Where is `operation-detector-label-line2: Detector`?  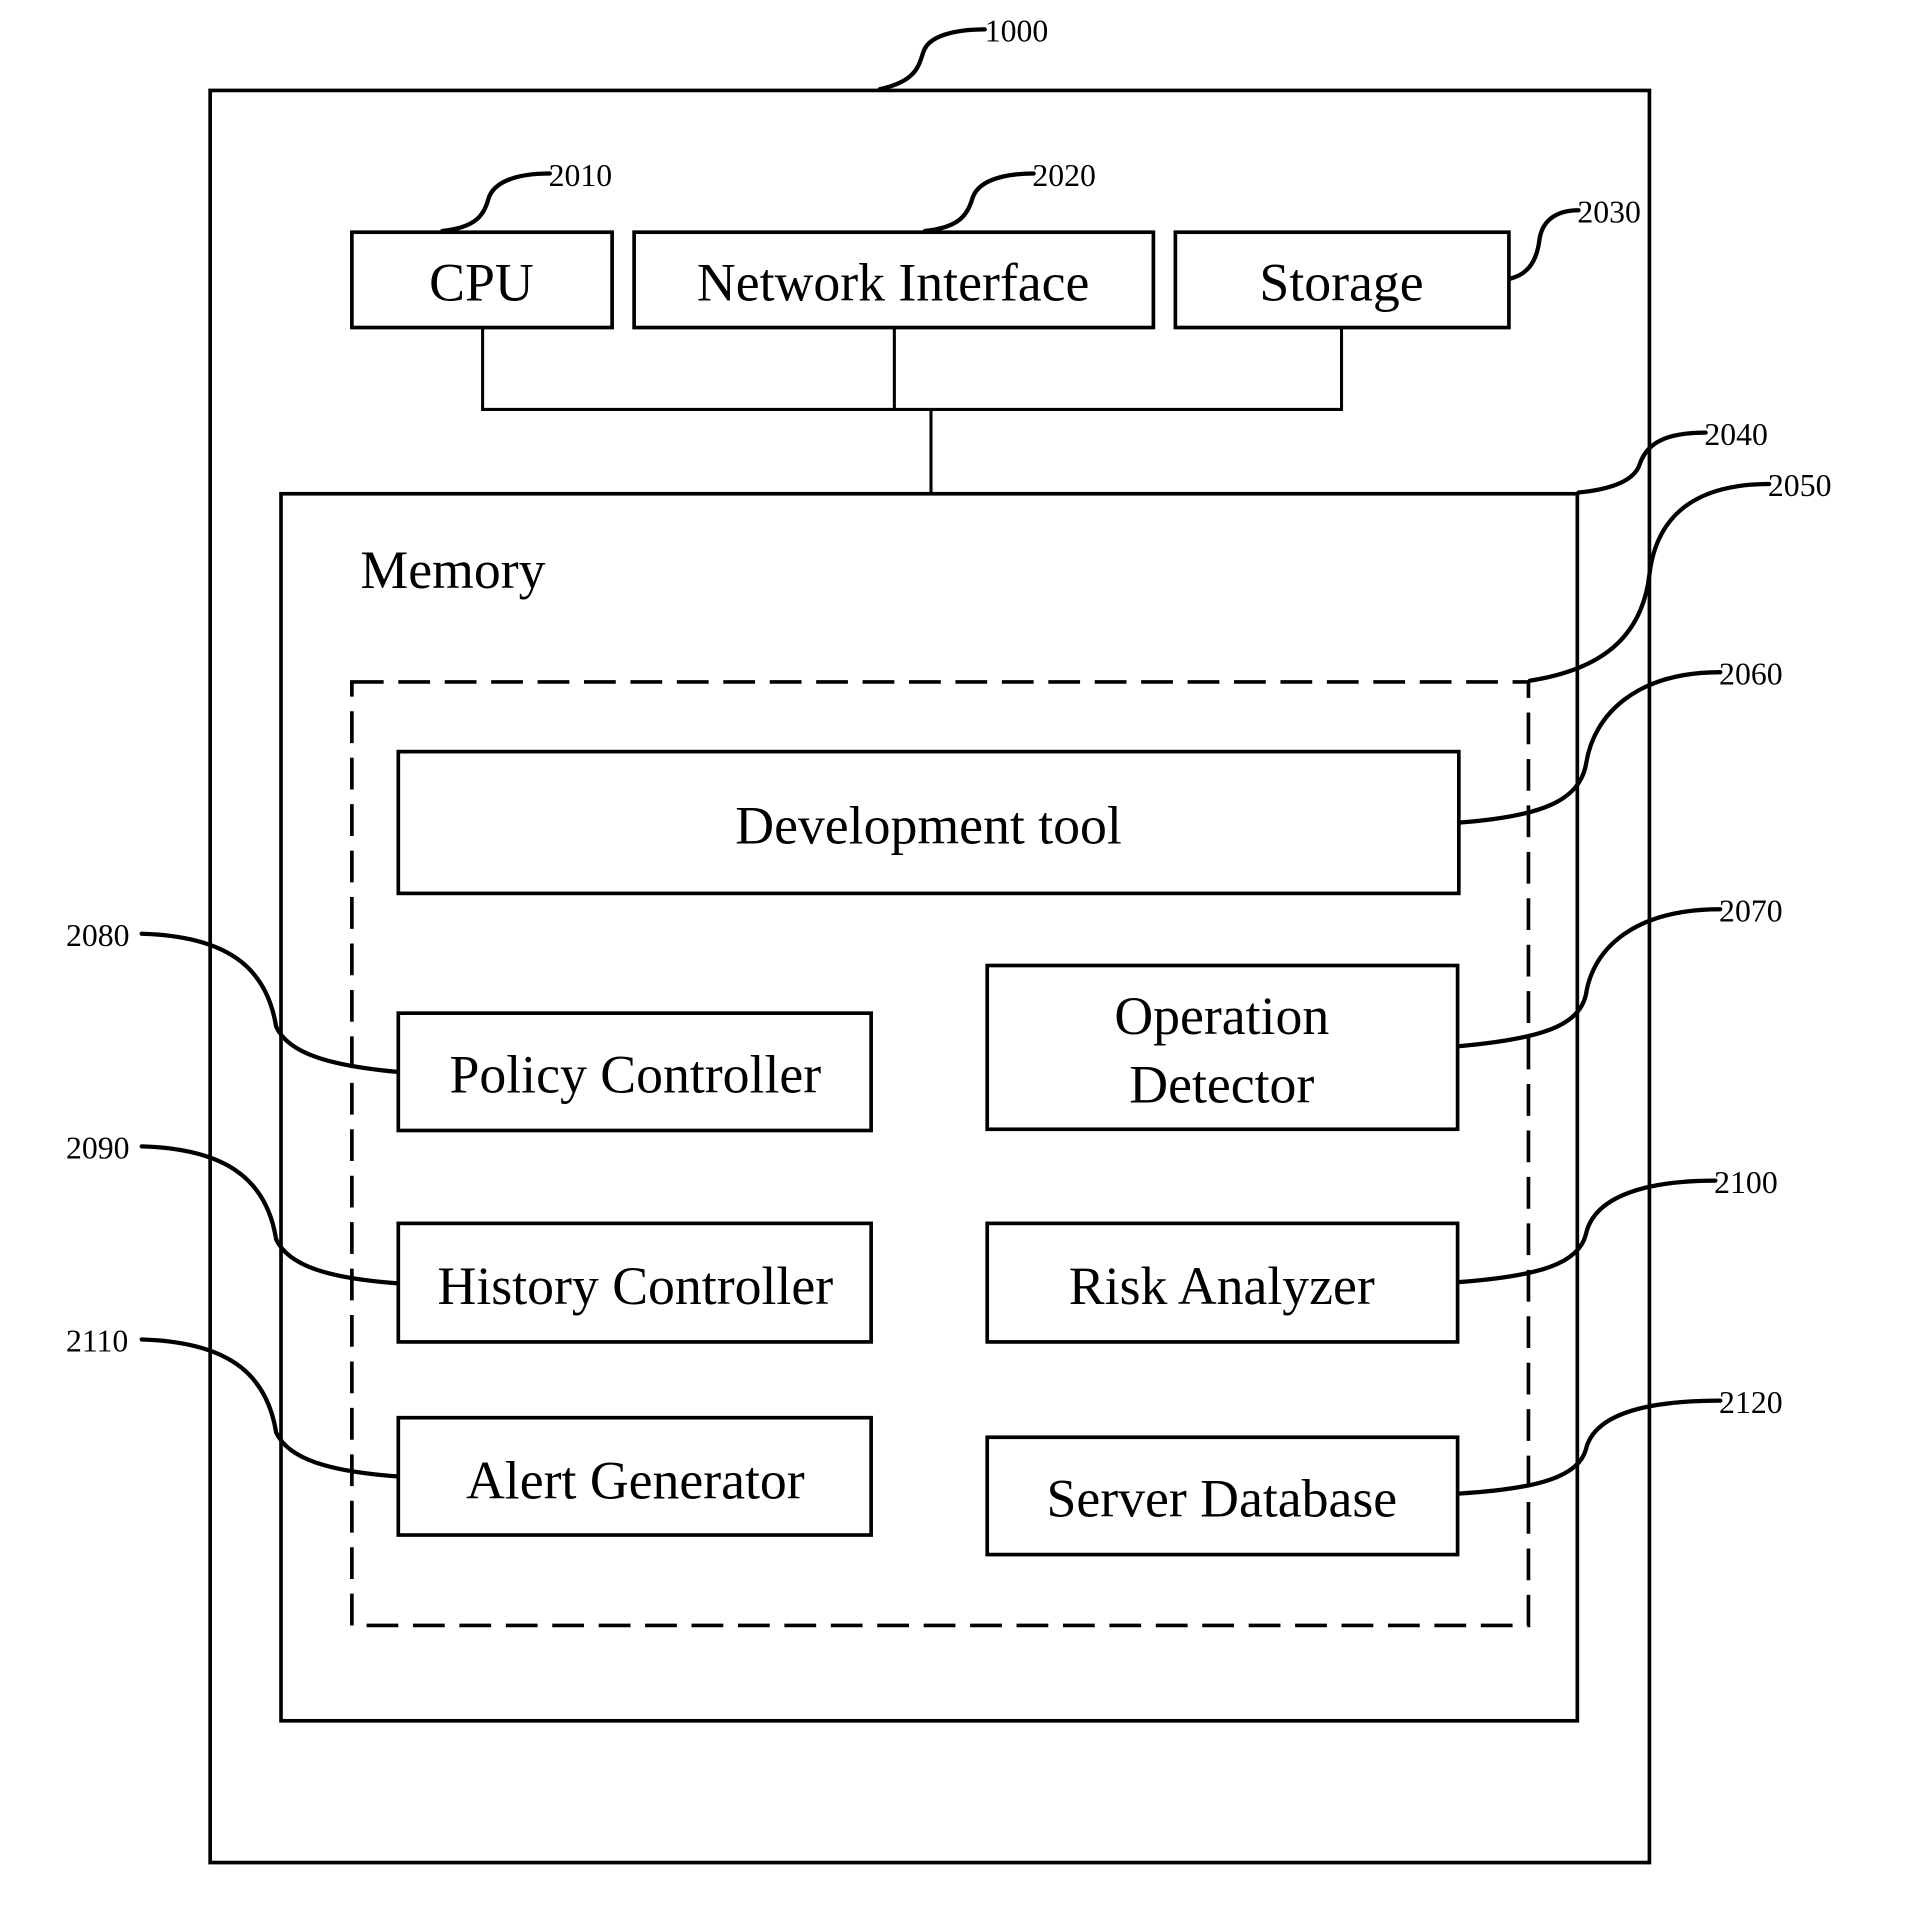
operation-detector-label-line2: Detector is located at coordinates (1221, 1084).